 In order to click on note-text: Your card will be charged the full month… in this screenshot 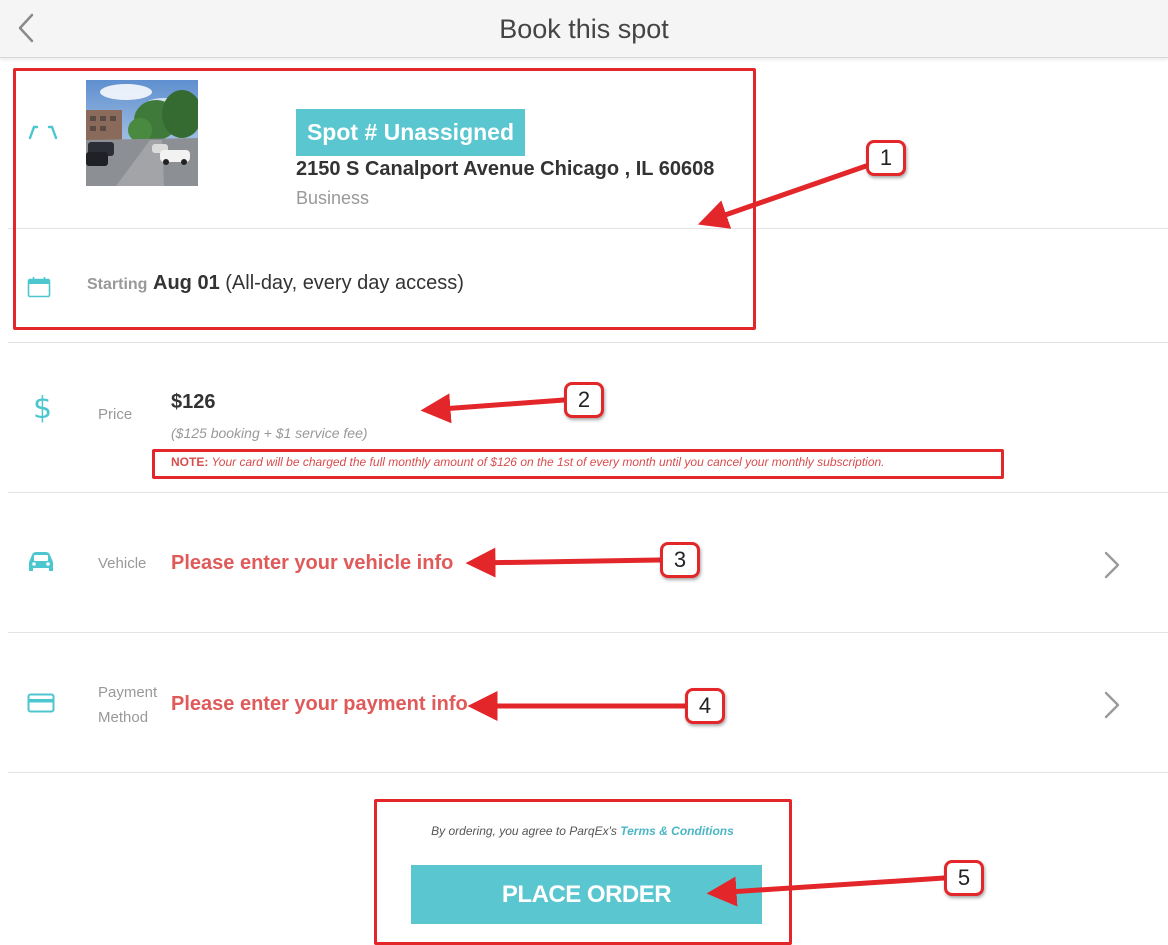, I will do `click(548, 462)`.